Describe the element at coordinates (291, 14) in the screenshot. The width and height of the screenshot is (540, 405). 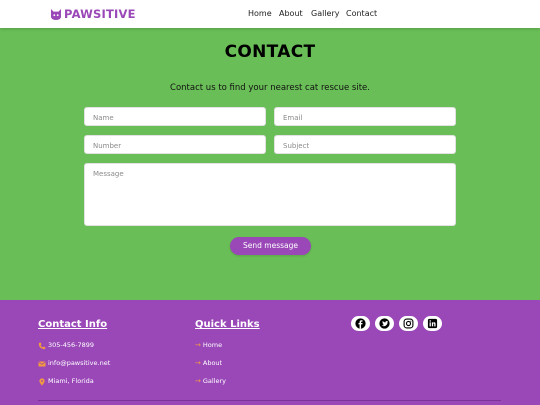
I see `nav-link-about: About` at that location.